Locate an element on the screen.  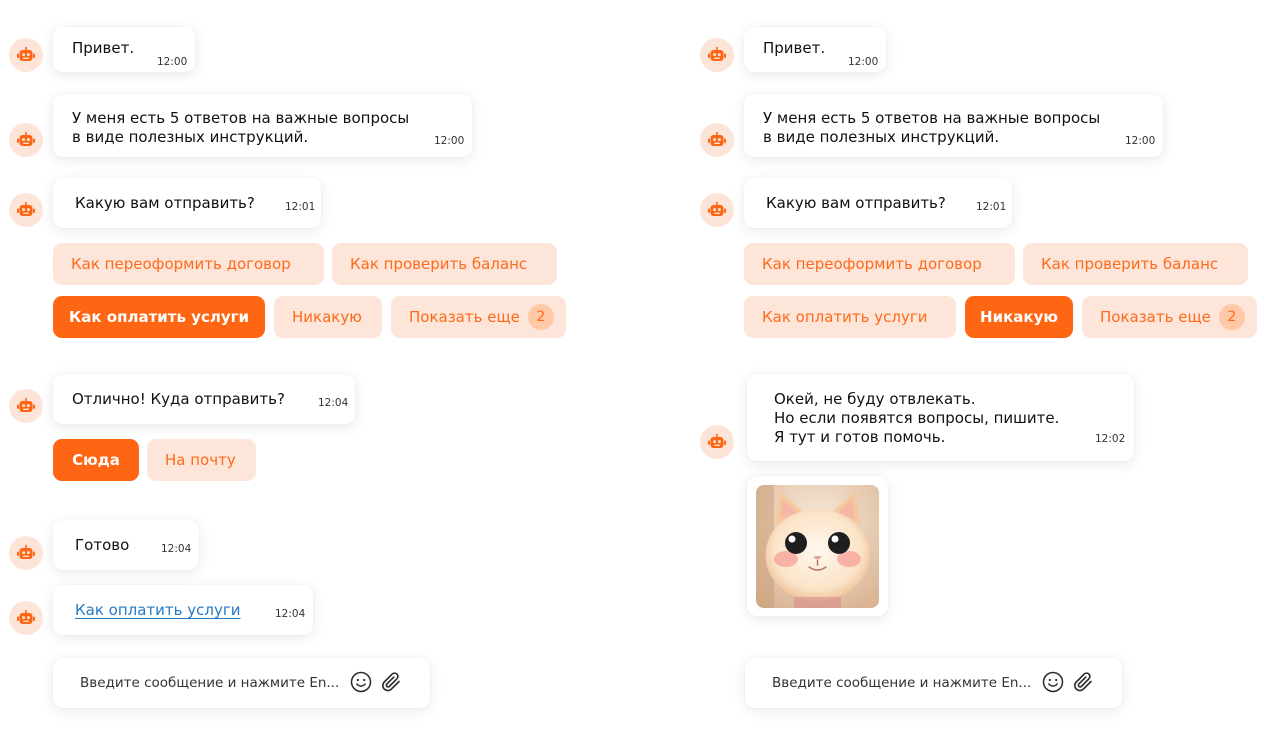
image-message is located at coordinates (817, 546).